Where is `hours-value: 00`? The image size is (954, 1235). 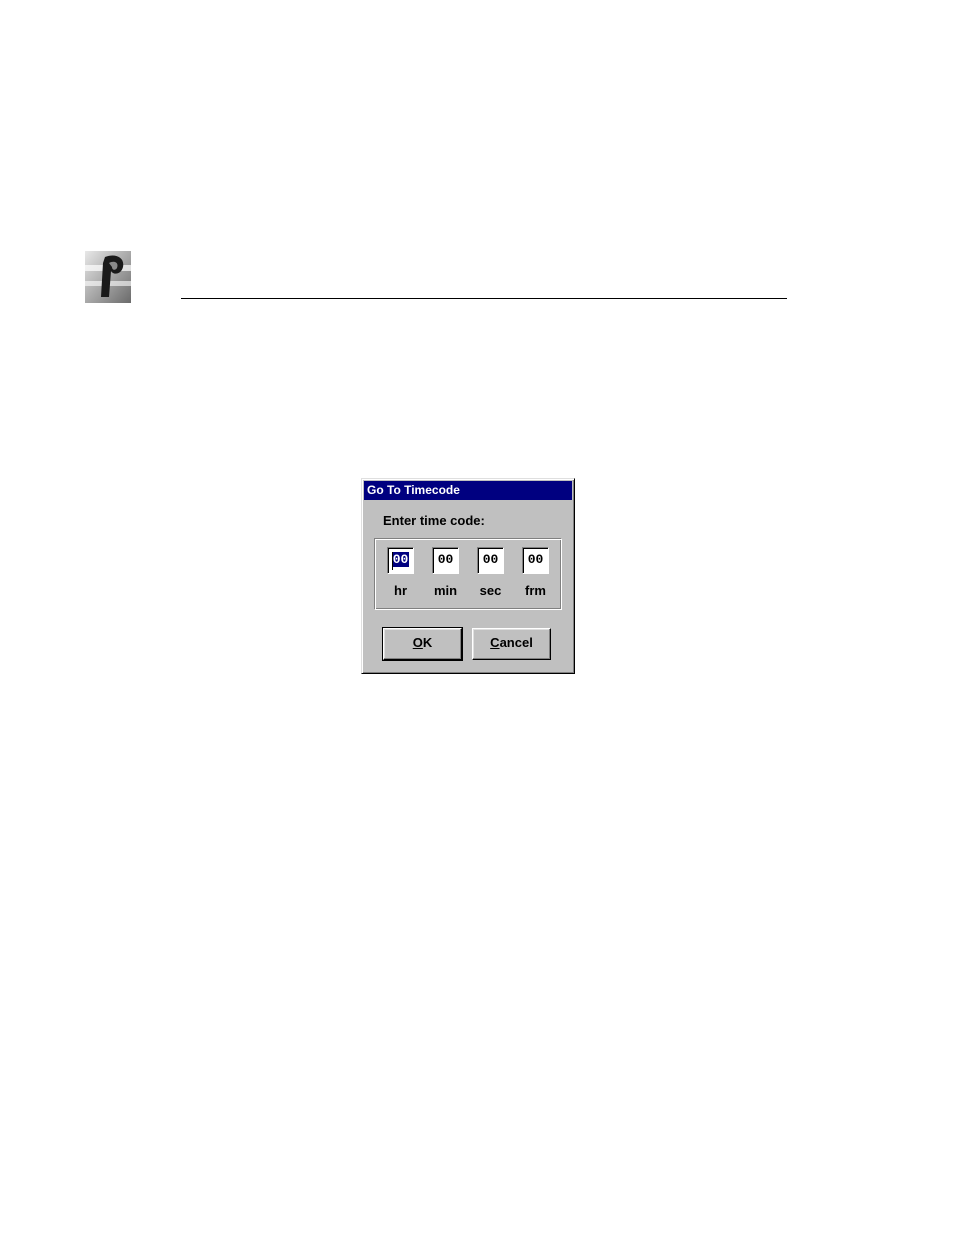
hours-value: 00 is located at coordinates (400, 559).